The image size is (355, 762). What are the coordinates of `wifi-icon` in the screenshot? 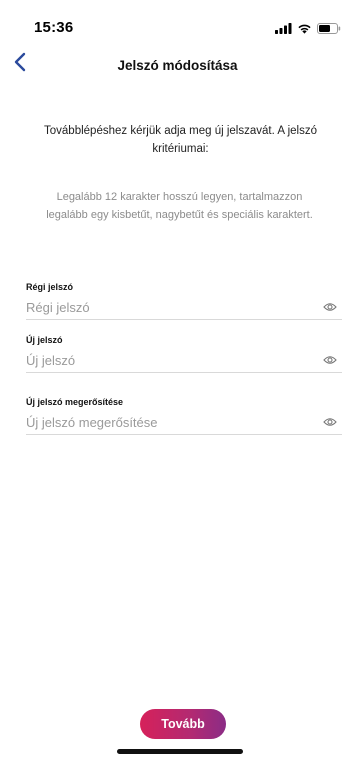 It's located at (304, 30).